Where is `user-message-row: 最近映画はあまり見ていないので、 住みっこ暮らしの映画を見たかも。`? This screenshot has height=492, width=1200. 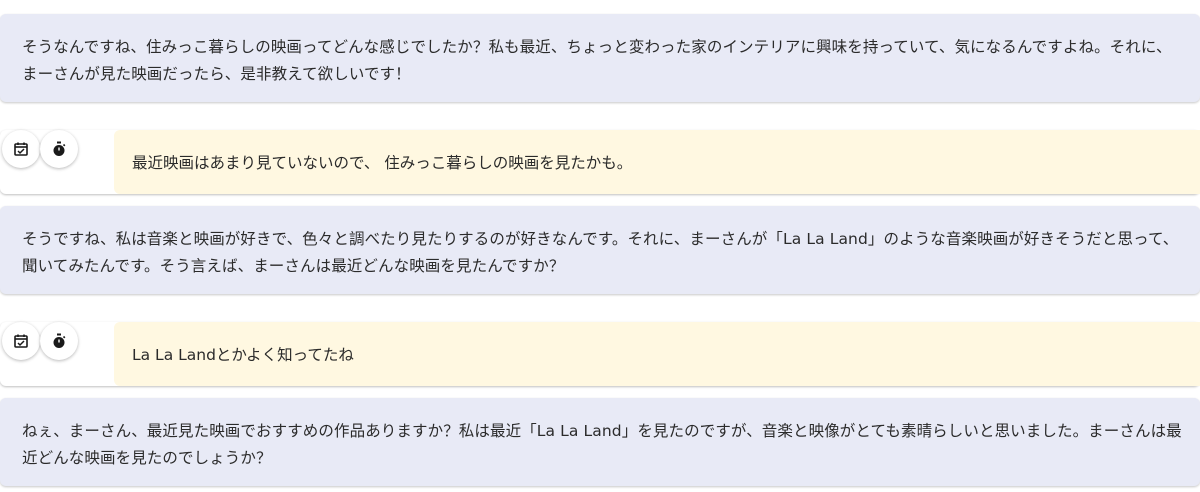
user-message-row: 最近映画はあまり見ていないので、 住みっこ暮らしの映画を見たかも。 is located at coordinates (600, 162).